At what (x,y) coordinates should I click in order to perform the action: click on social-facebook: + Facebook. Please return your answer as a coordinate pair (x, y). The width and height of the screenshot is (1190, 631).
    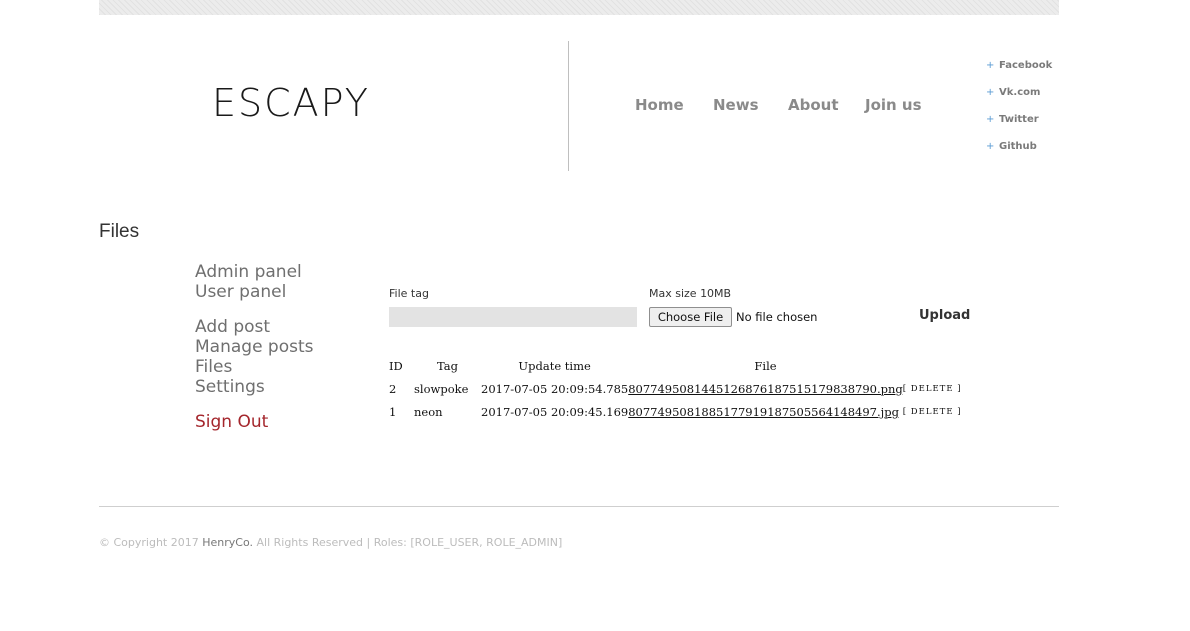
    Looking at the image, I should click on (1019, 73).